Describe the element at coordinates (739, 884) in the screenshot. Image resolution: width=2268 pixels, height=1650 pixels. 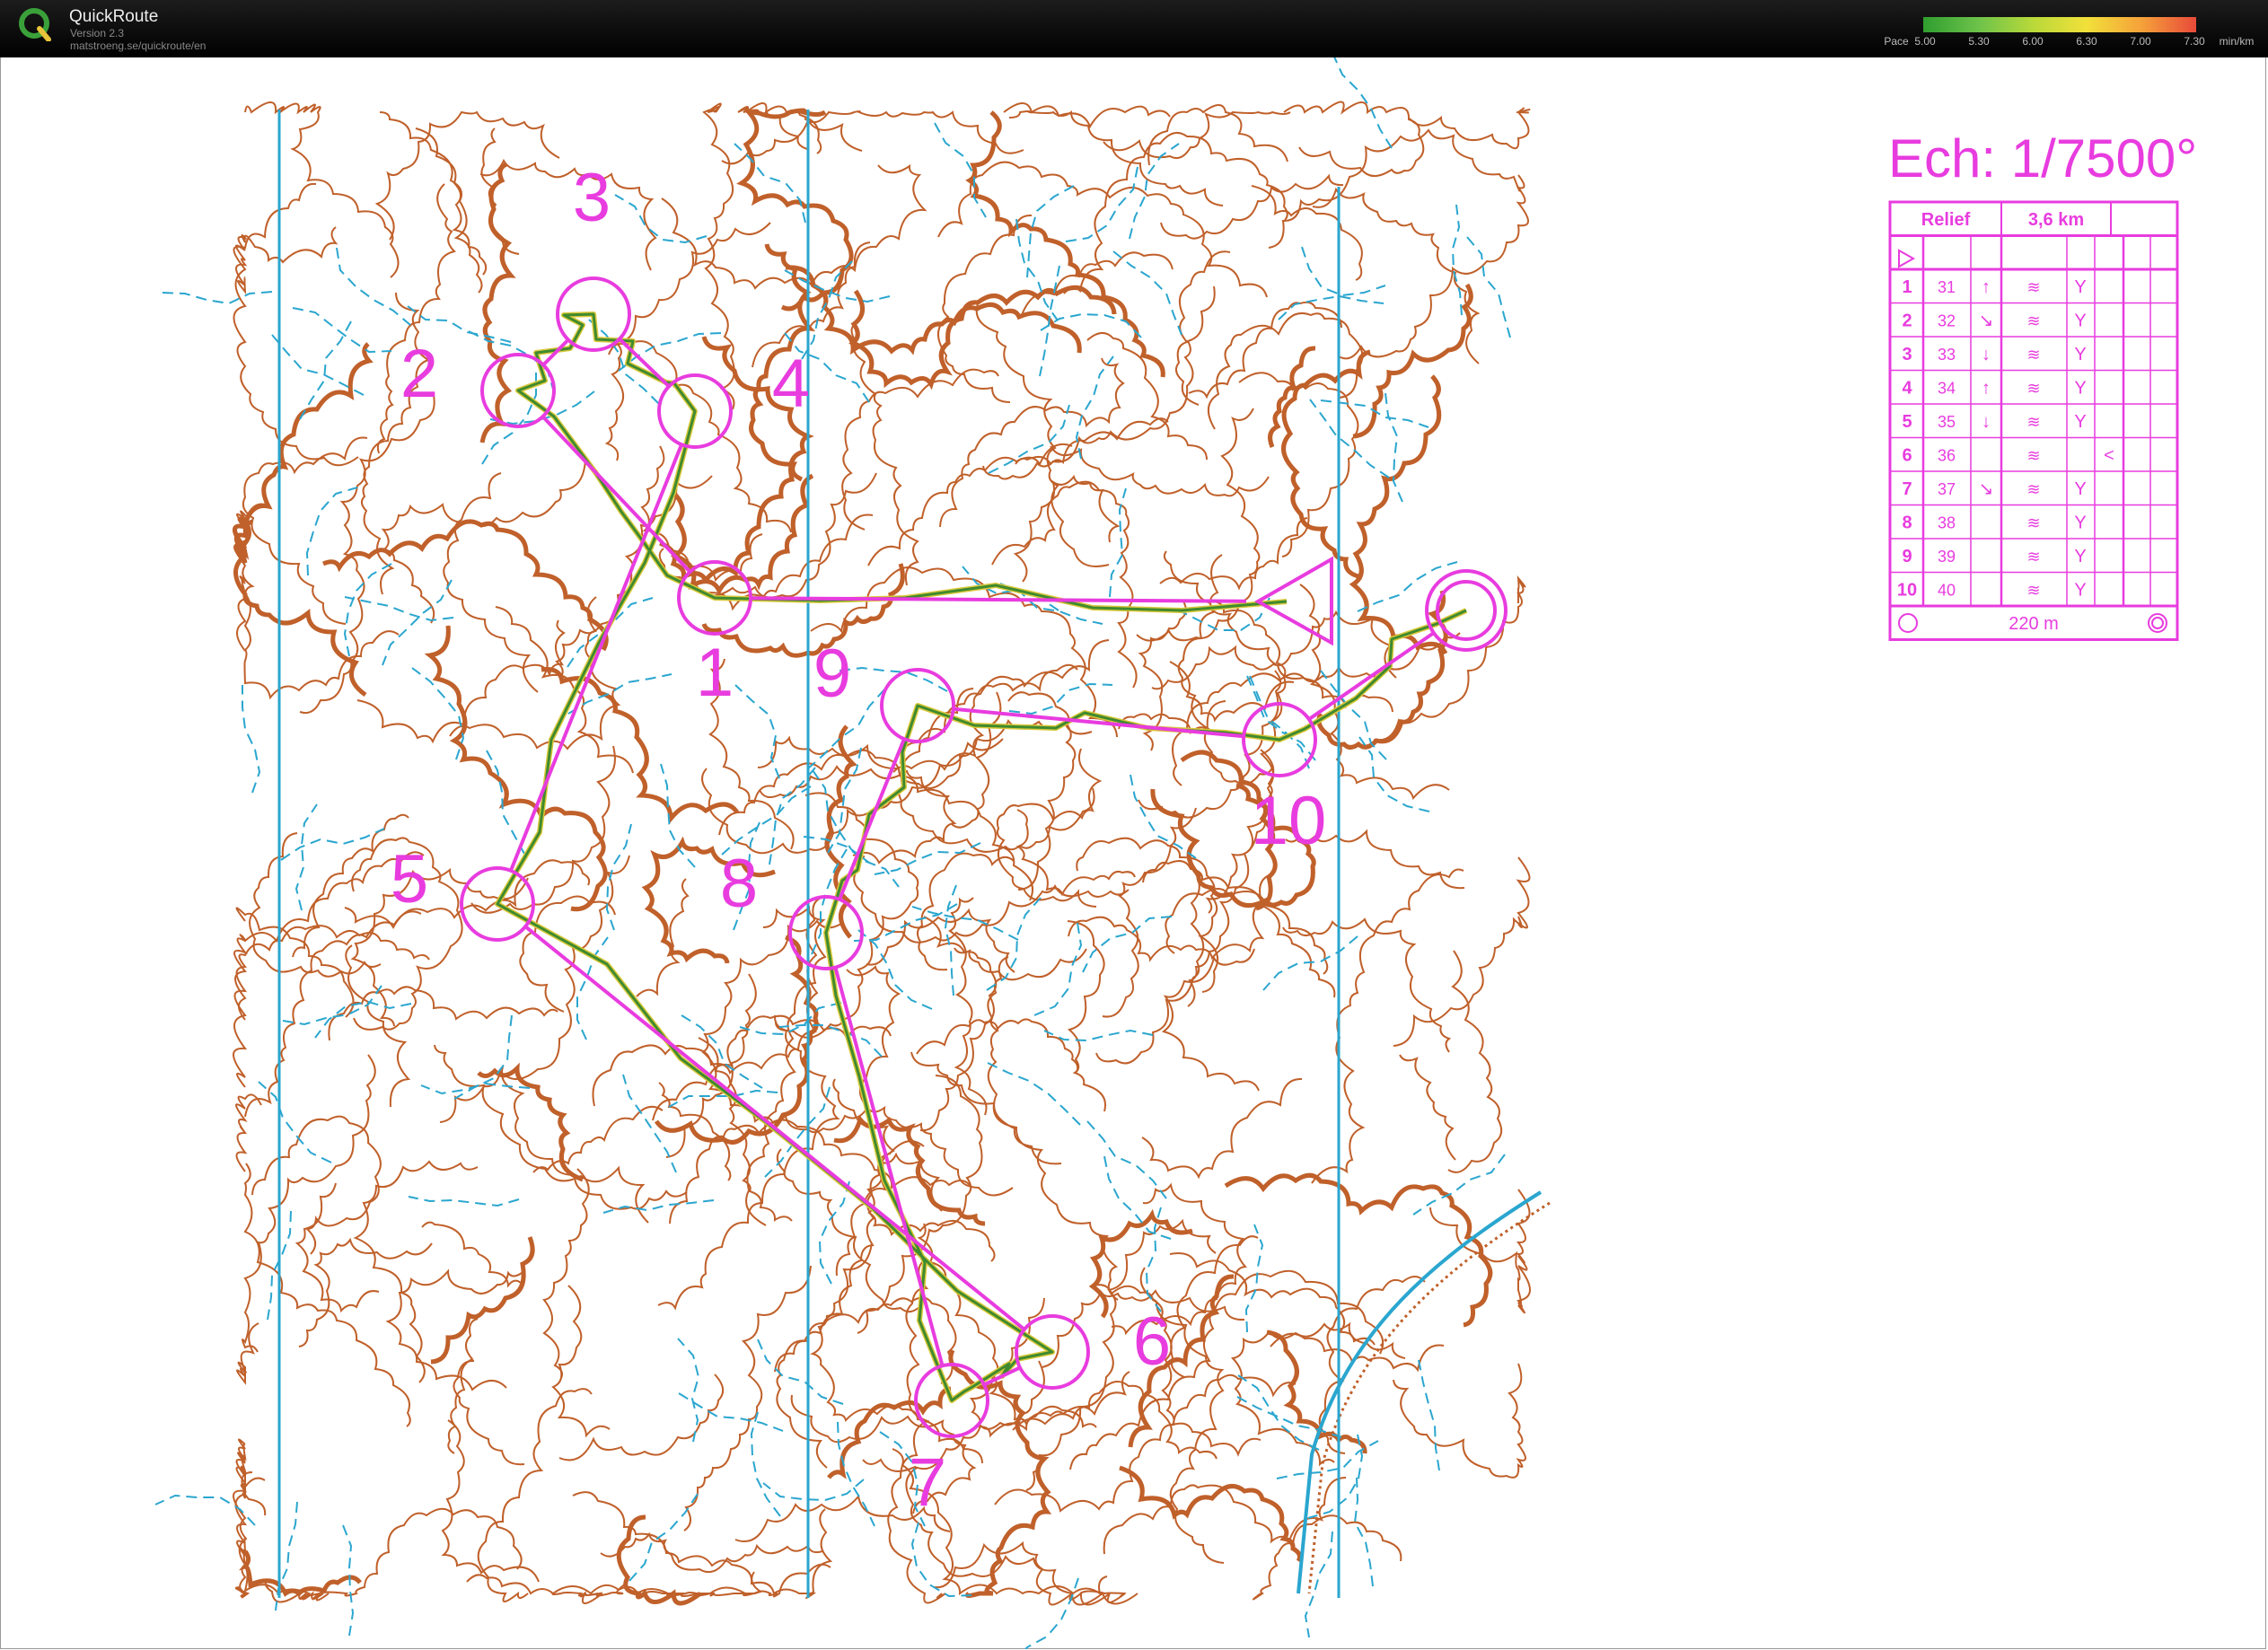
I see `control-number: 8` at that location.